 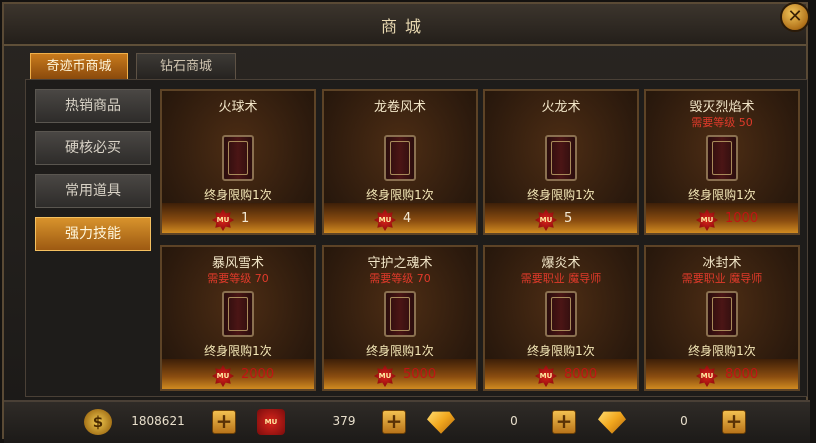 I want to click on item-name: 火球术, so click(x=238, y=107).